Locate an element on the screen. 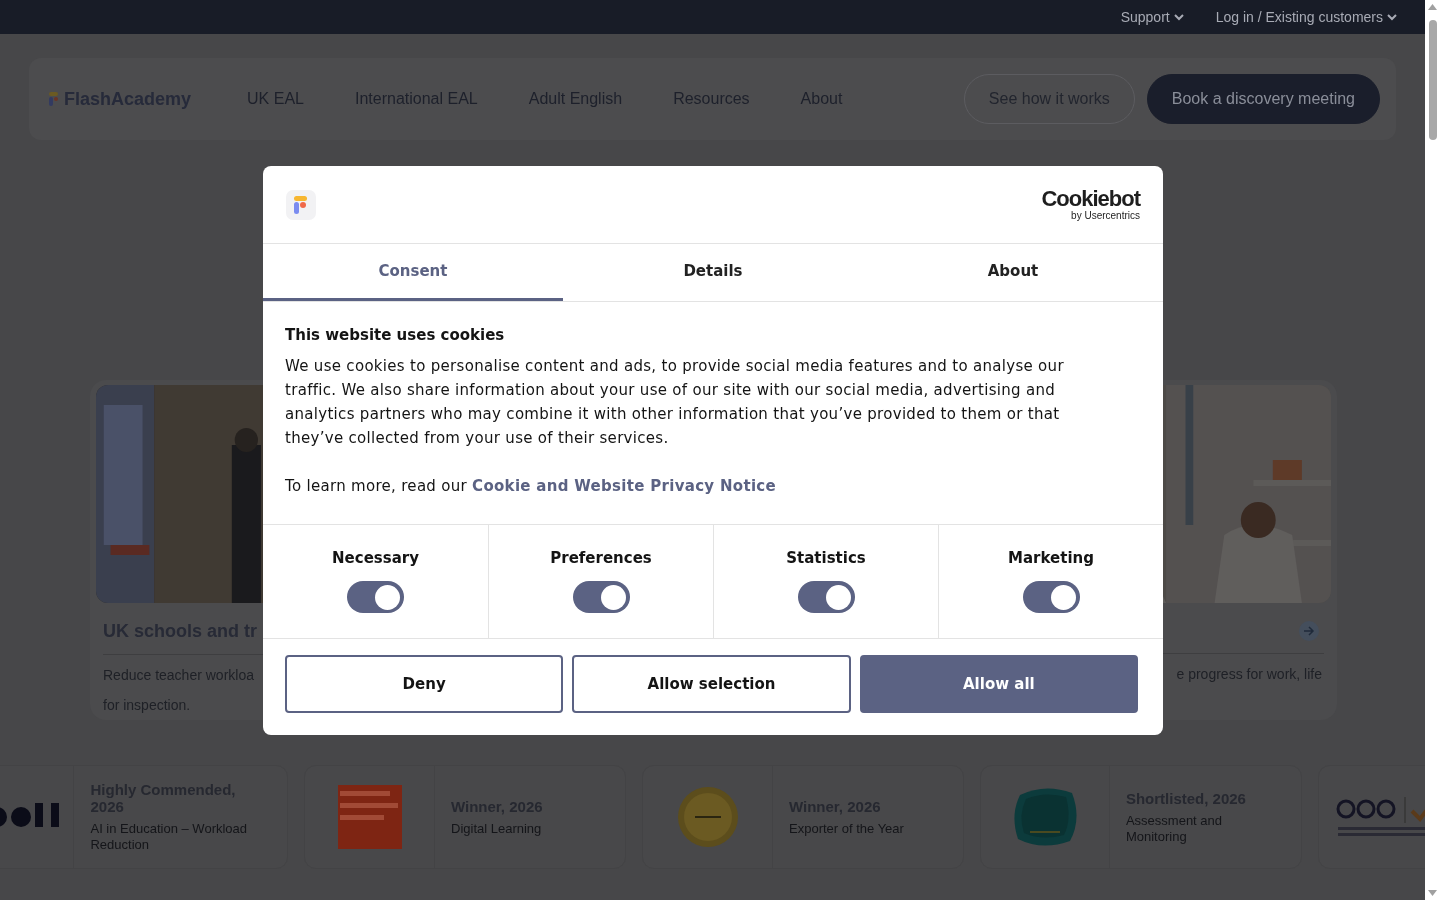 Image resolution: width=1440 pixels, height=900 pixels. top-link: Support is located at coordinates (1152, 17).